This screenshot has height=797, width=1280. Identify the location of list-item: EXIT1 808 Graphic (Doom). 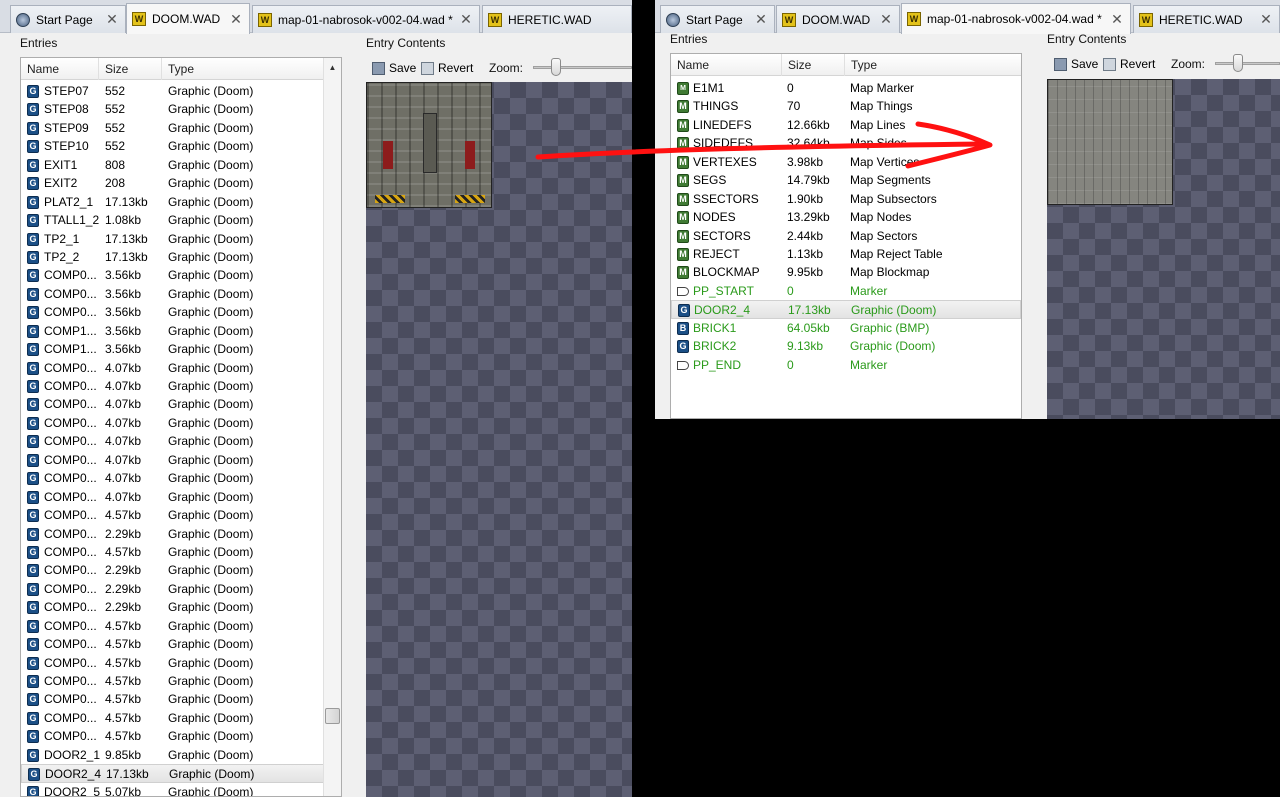
(181, 165).